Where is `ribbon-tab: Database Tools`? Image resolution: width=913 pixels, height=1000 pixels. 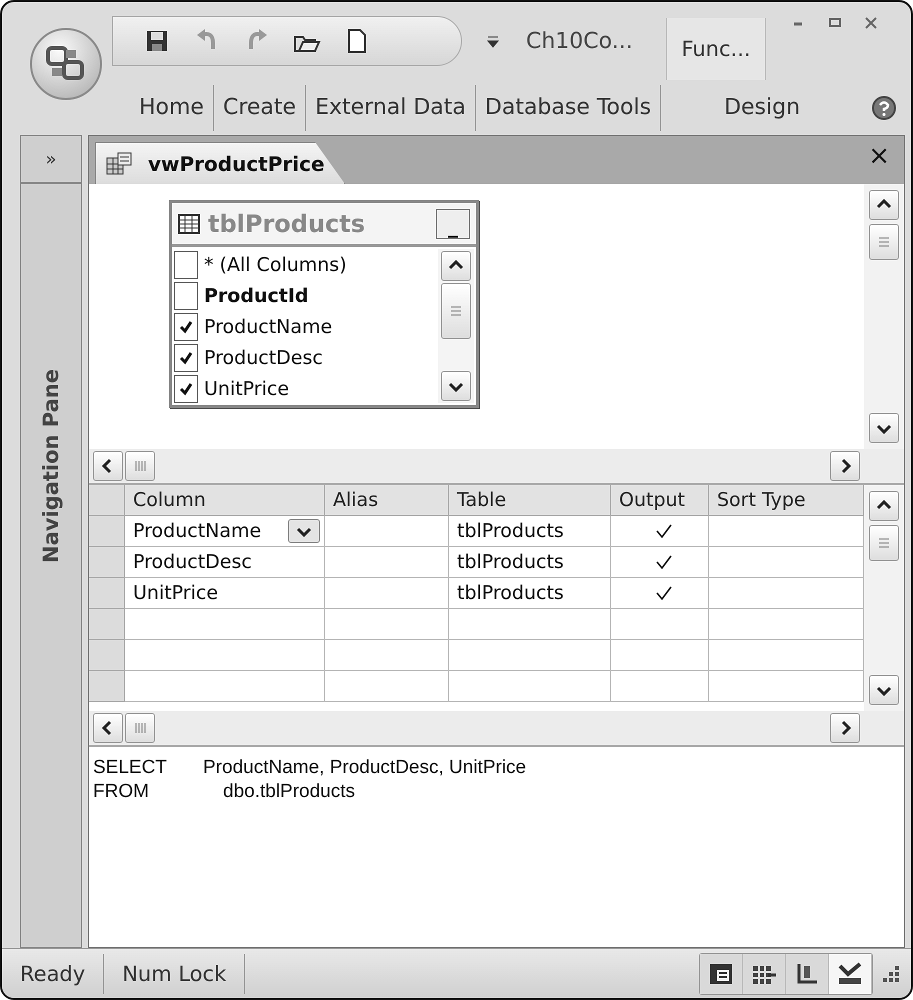
ribbon-tab: Database Tools is located at coordinates (569, 107).